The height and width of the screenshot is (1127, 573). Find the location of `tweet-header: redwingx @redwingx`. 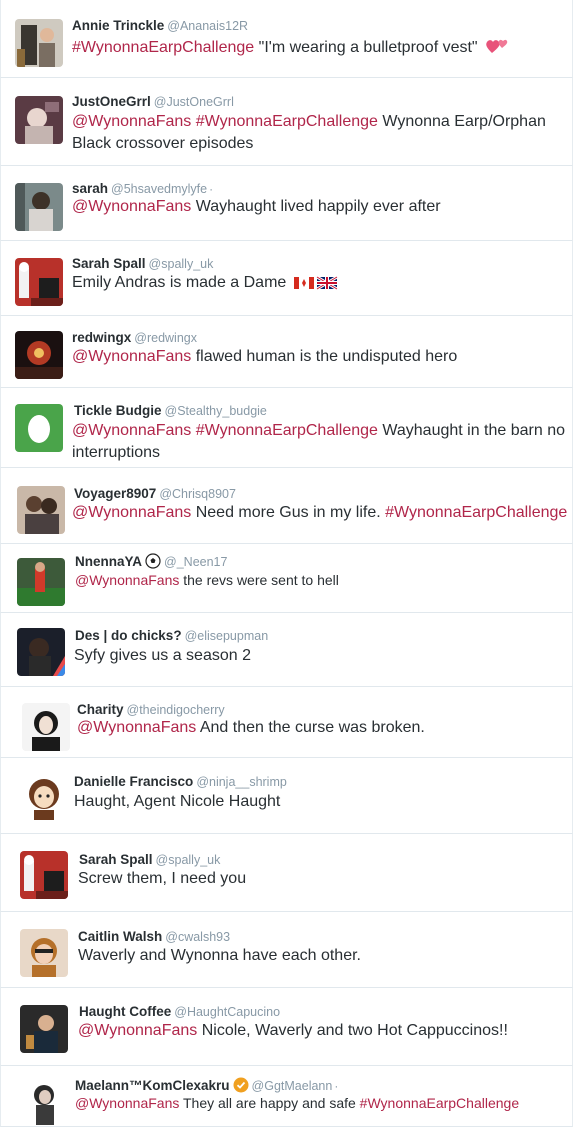

tweet-header: redwingx @redwingx is located at coordinates (134, 338).